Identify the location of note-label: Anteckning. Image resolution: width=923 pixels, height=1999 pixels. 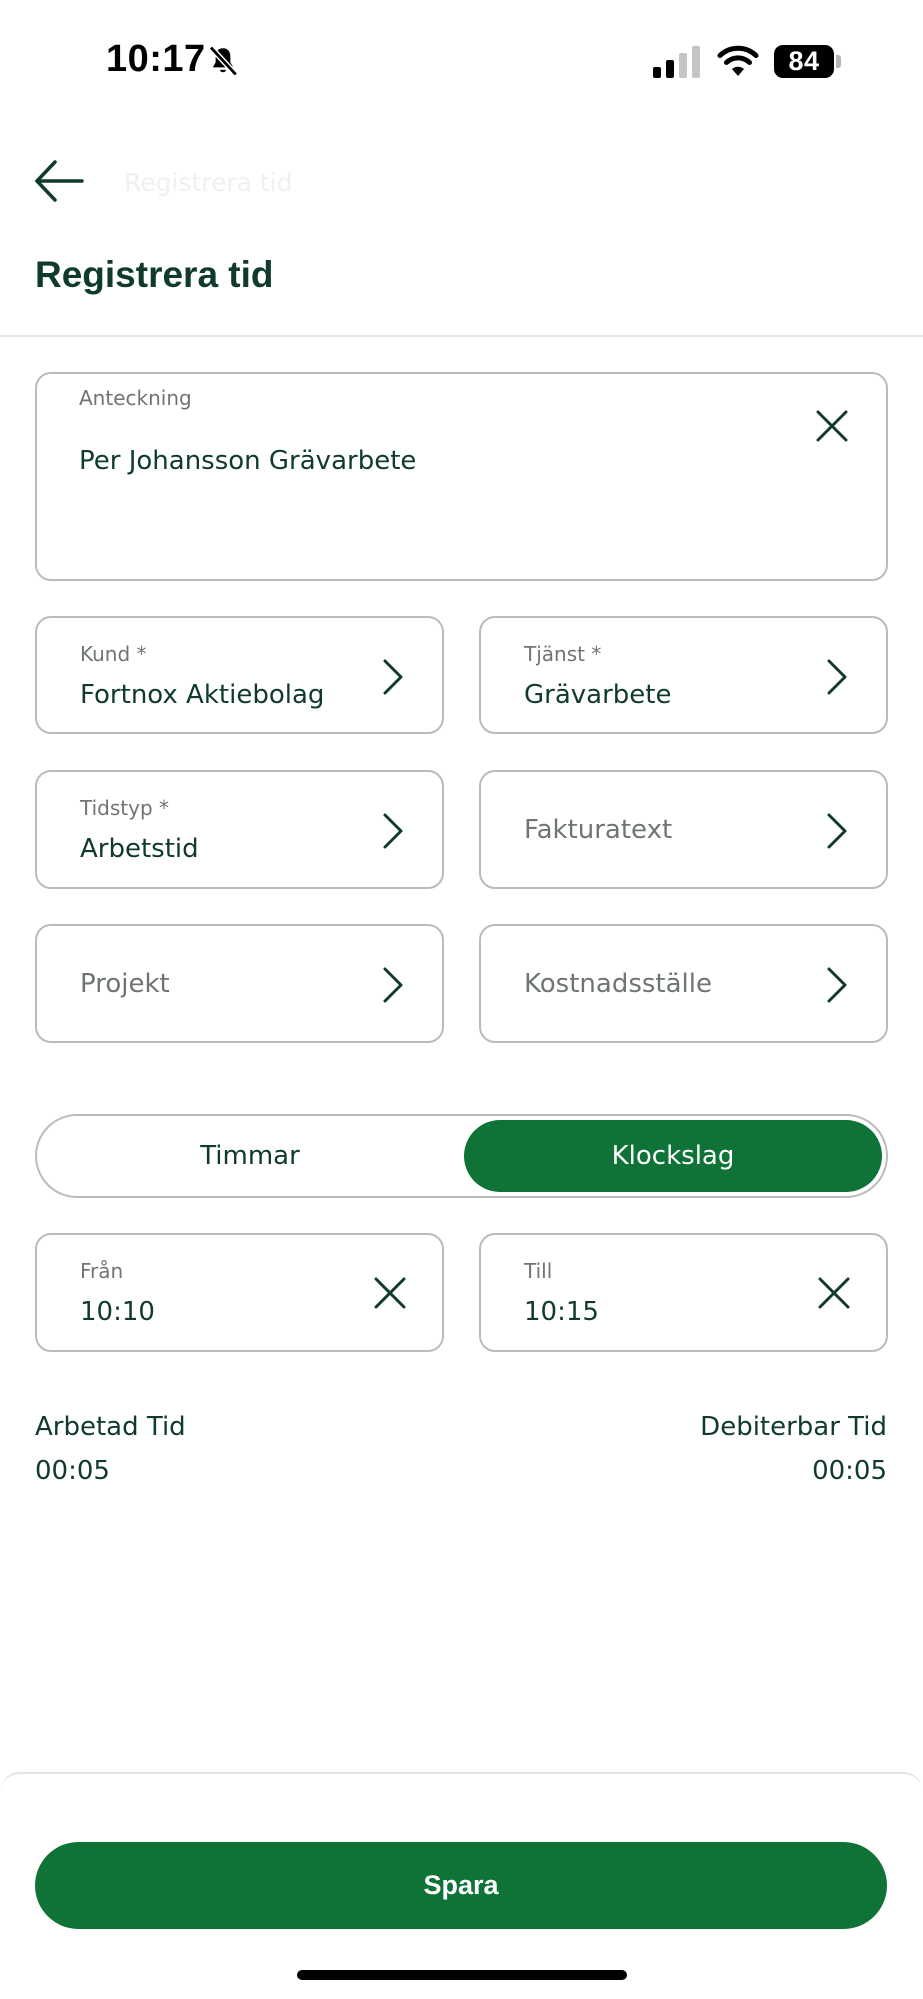
(135, 398).